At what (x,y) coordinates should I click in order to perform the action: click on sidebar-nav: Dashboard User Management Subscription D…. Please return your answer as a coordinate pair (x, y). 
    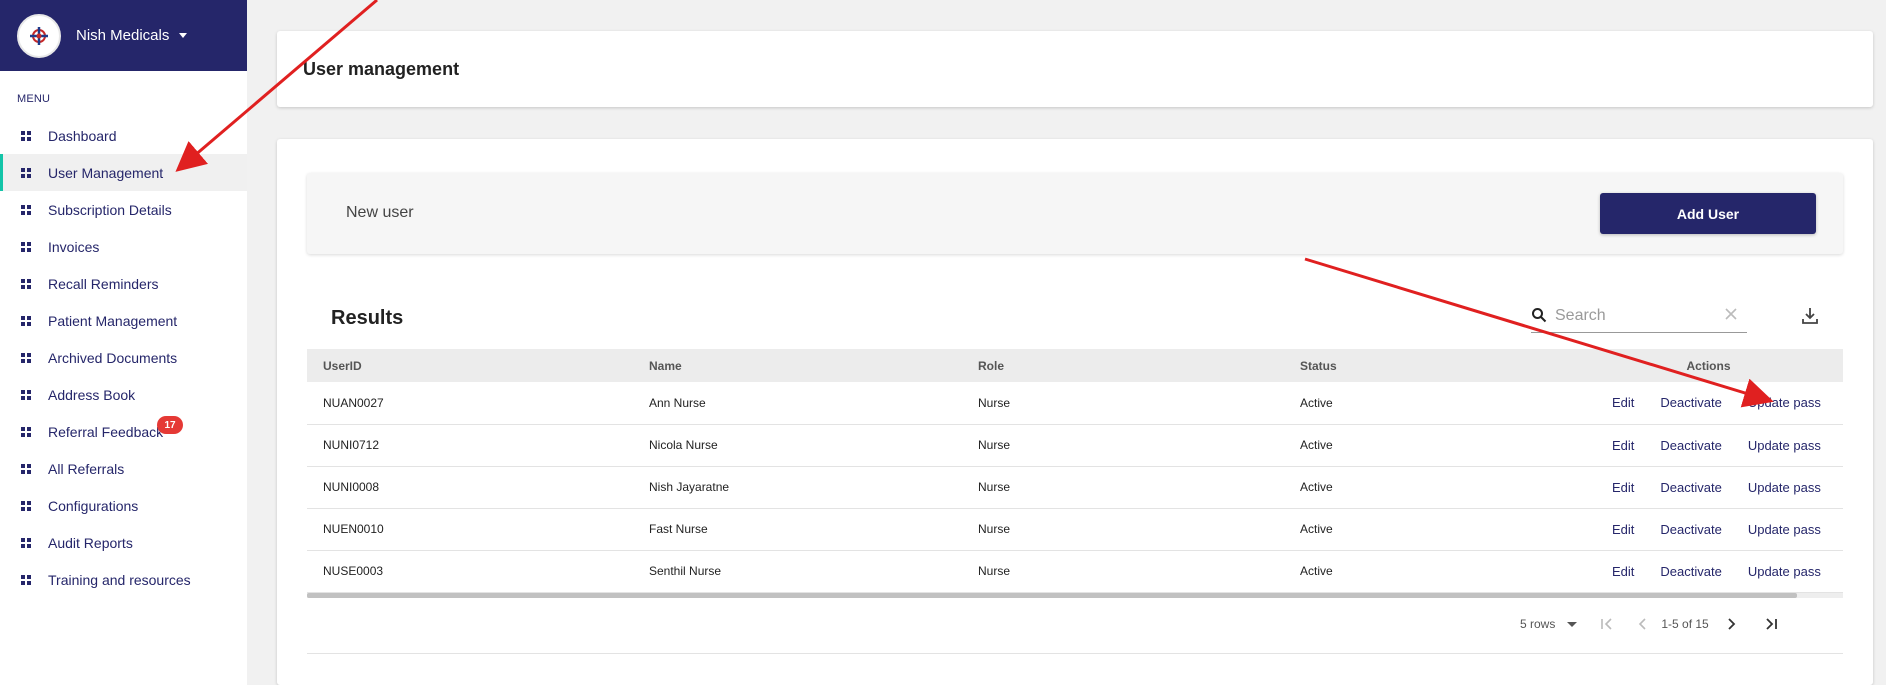
    Looking at the image, I should click on (123, 357).